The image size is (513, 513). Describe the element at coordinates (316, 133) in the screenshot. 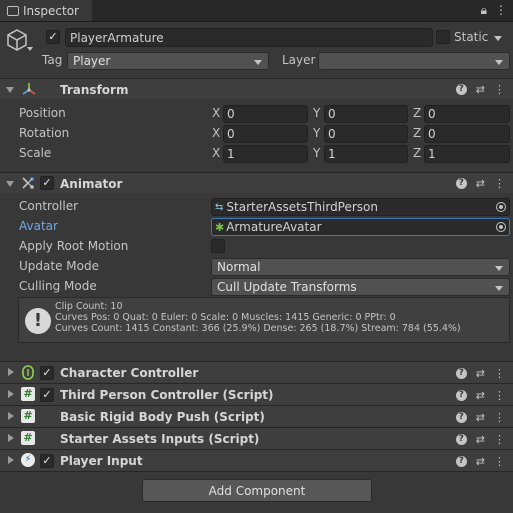

I see `rotation-y-label: Y` at that location.